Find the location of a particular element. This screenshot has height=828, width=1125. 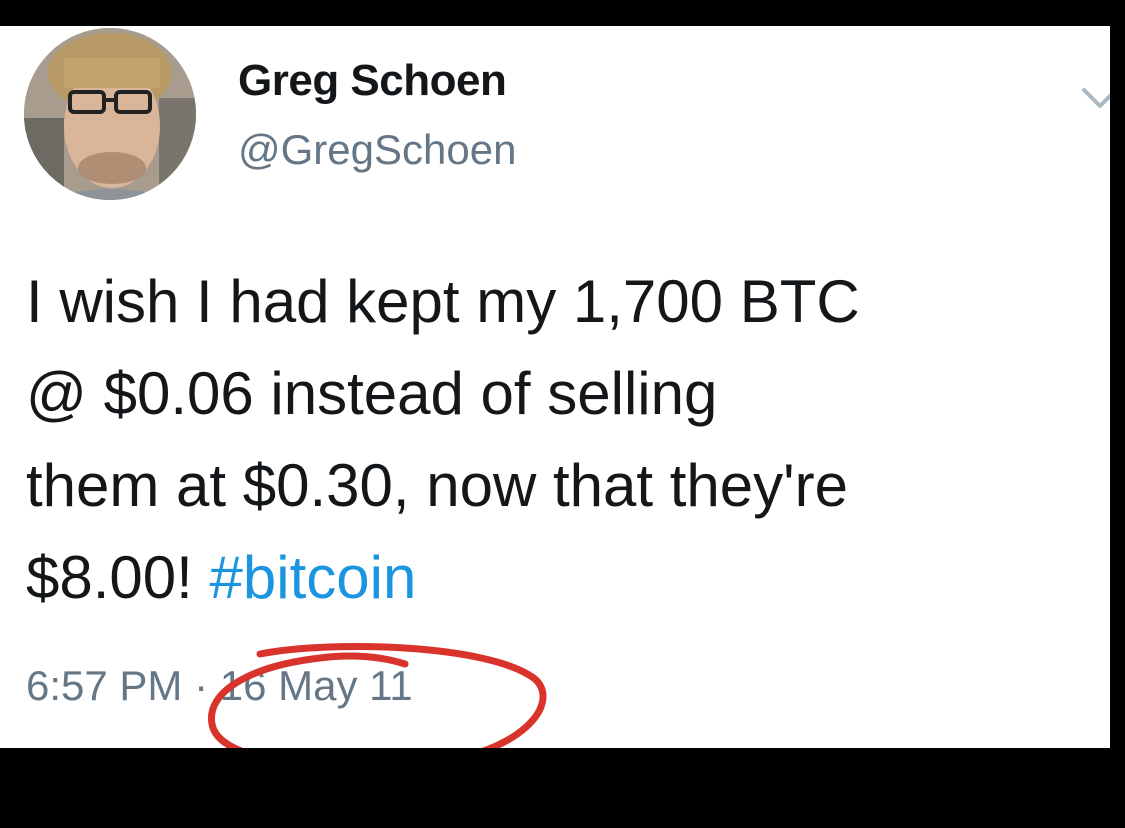

profile-photo-icon is located at coordinates (110, 114).